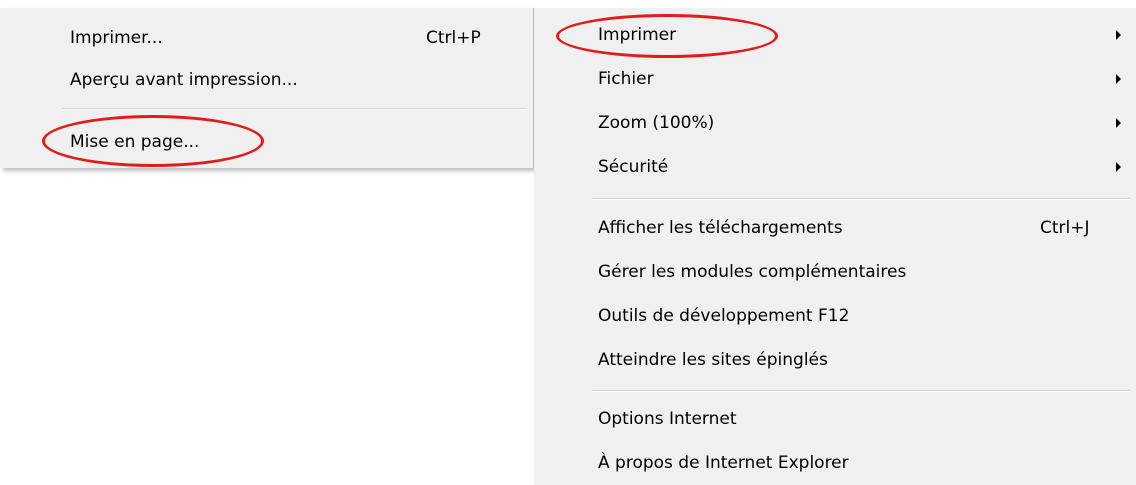  Describe the element at coordinates (453, 38) in the screenshot. I see `menu-item-shortcut: Ctrl+P` at that location.